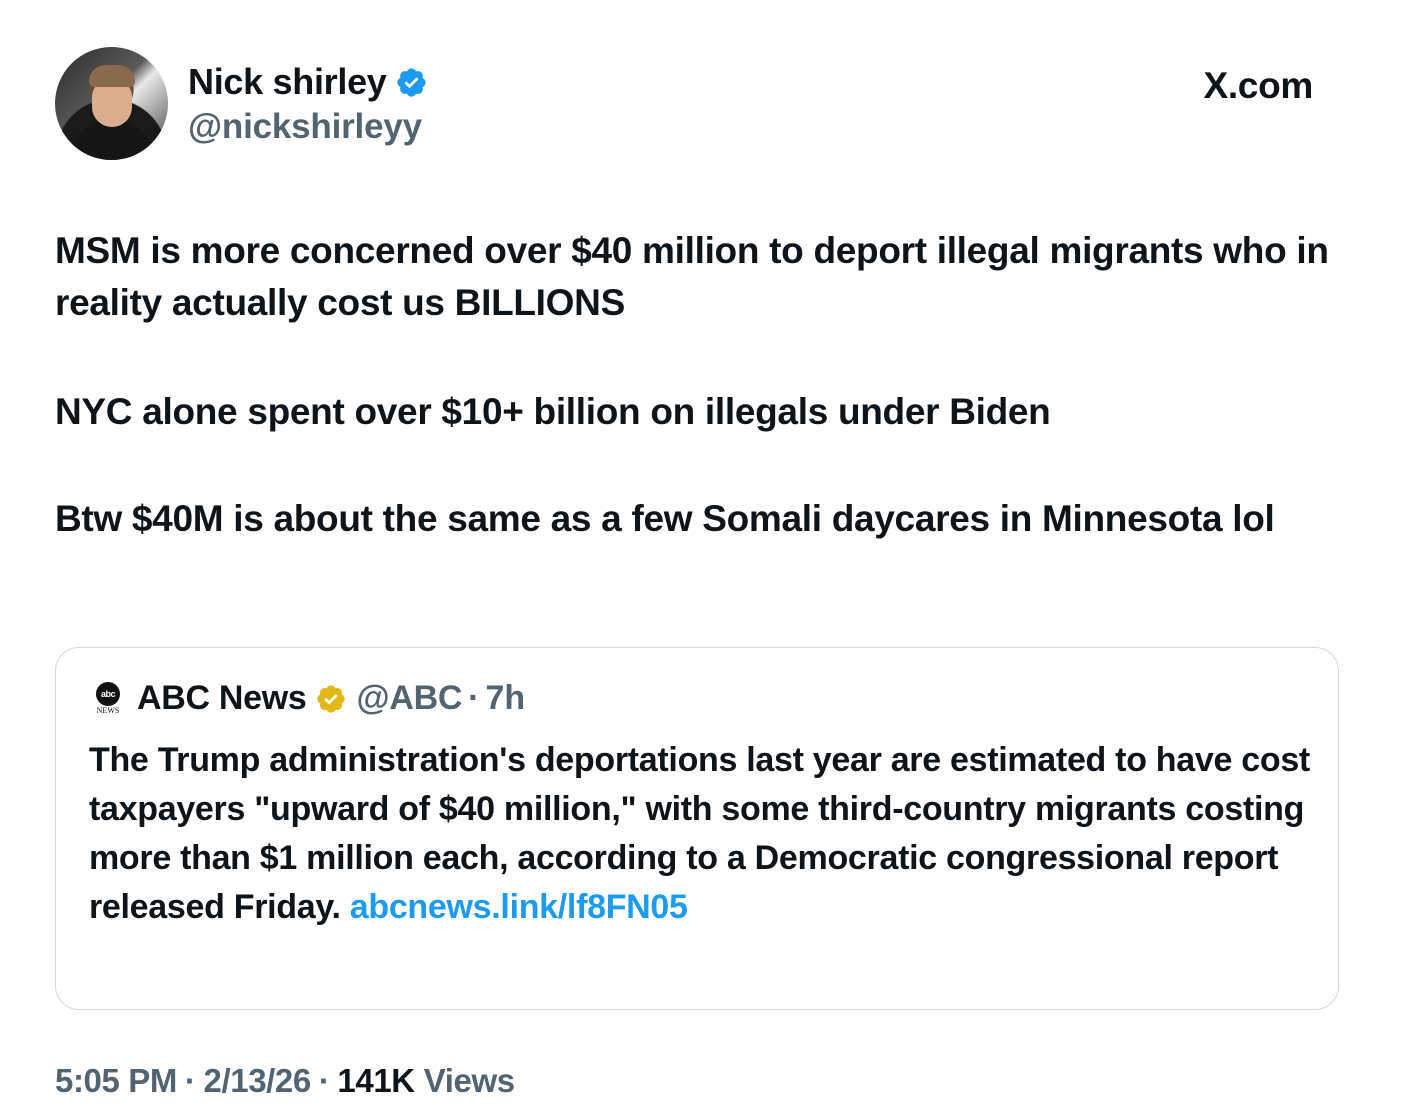 This screenshot has width=1421, height=1113. I want to click on author-display-name: Nick shirley, so click(287, 82).